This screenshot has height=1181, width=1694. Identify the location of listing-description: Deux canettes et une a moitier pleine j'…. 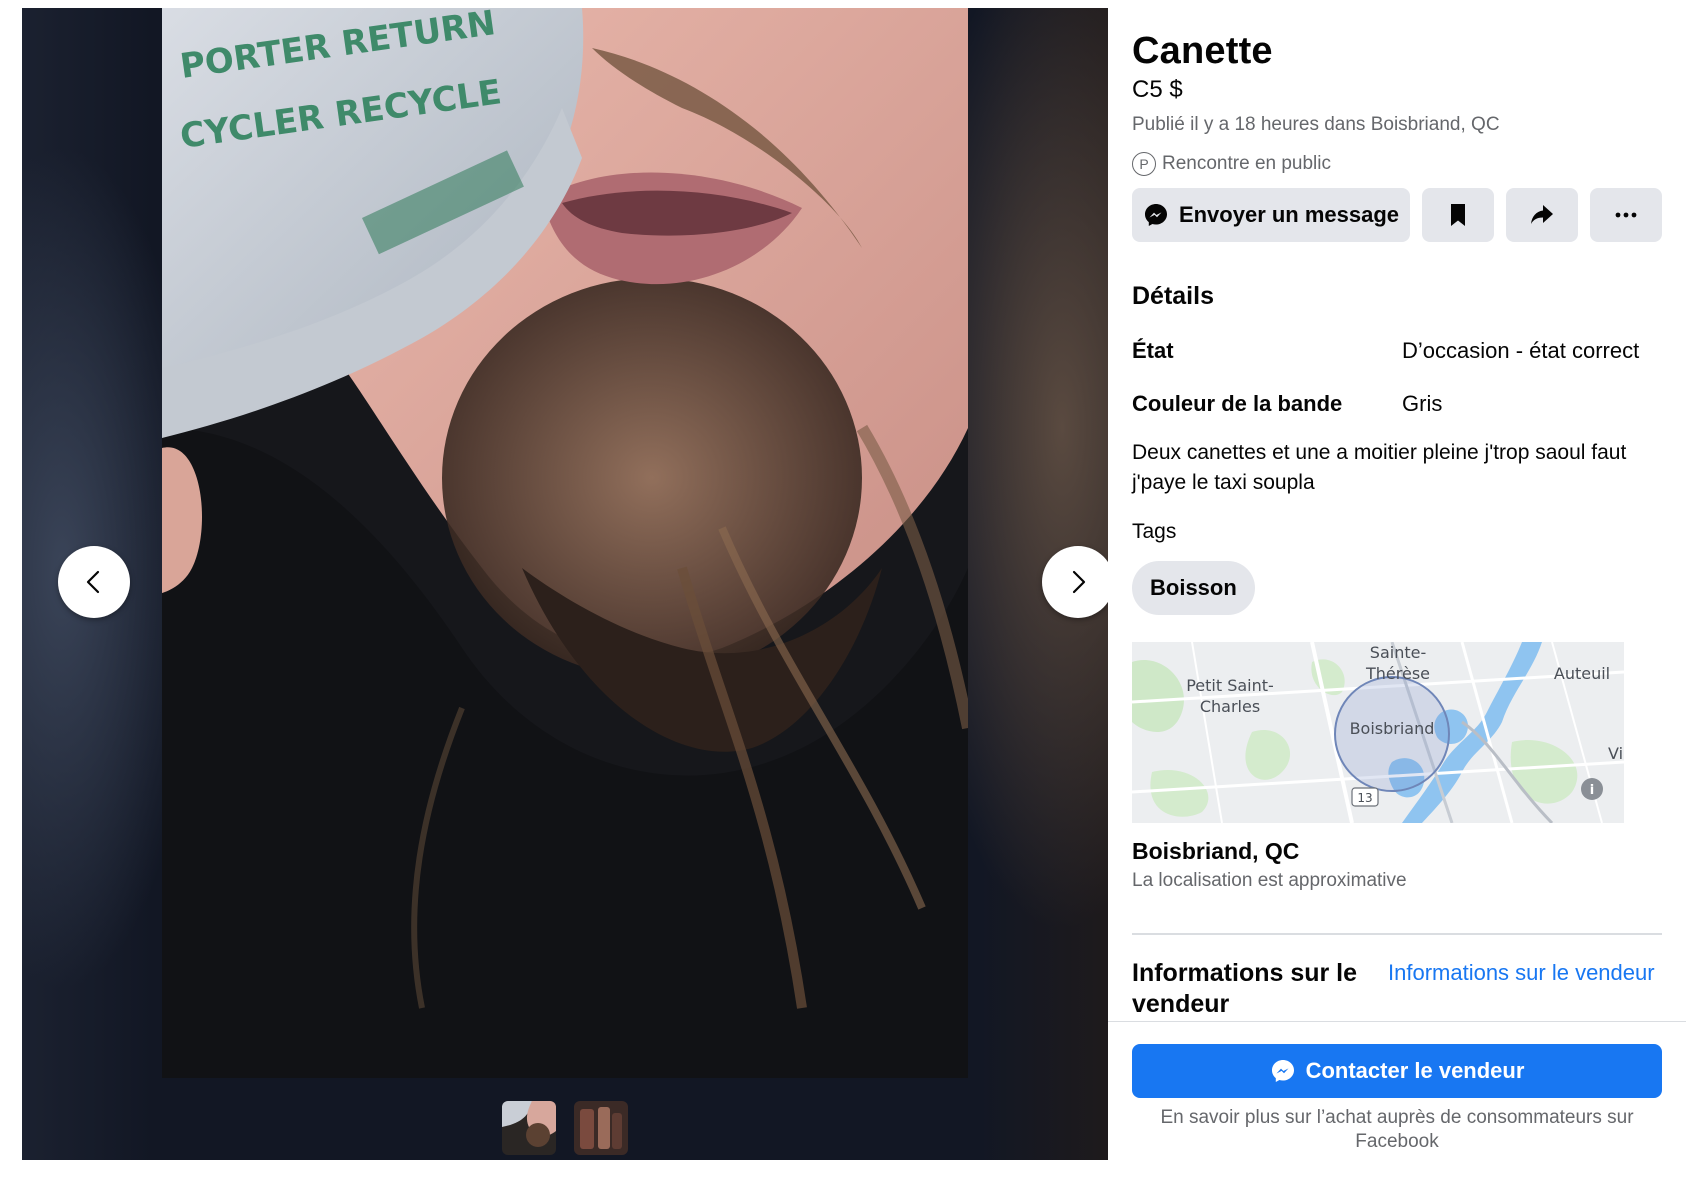
(1379, 467).